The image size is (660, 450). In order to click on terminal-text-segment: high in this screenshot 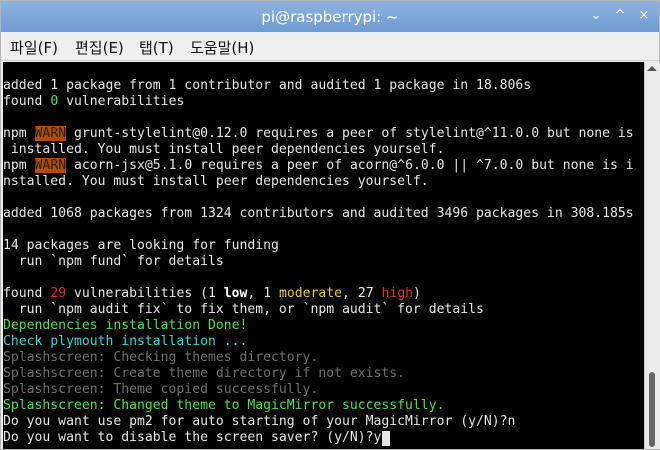, I will do `click(397, 293)`.